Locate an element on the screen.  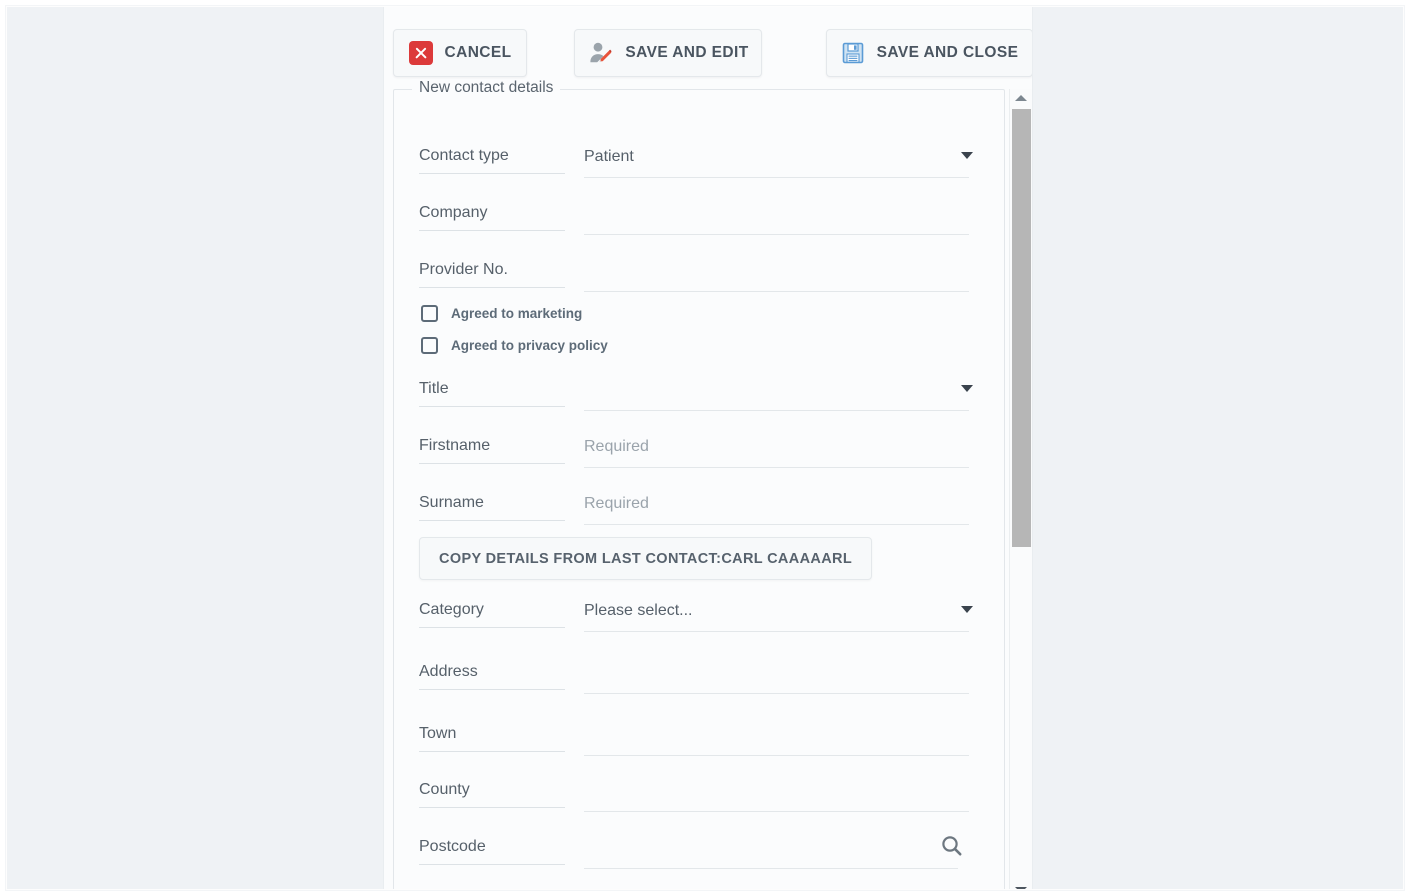
scroll-down-button is located at coordinates (1021, 885).